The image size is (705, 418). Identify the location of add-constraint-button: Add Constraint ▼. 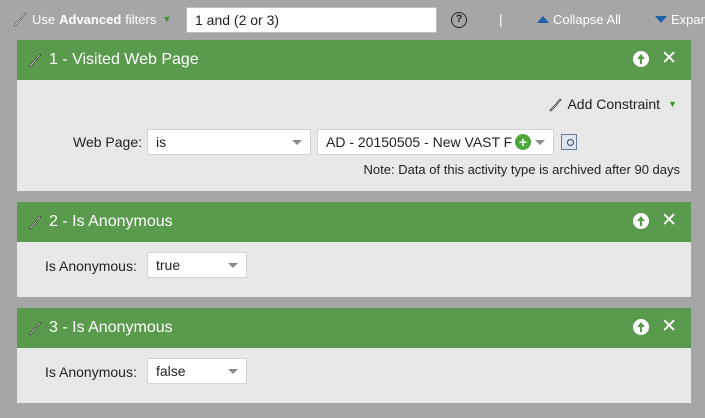
(612, 104).